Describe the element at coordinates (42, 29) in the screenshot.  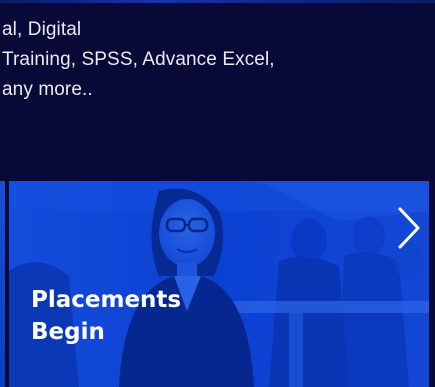
I see `info-line-1: al, Digital` at that location.